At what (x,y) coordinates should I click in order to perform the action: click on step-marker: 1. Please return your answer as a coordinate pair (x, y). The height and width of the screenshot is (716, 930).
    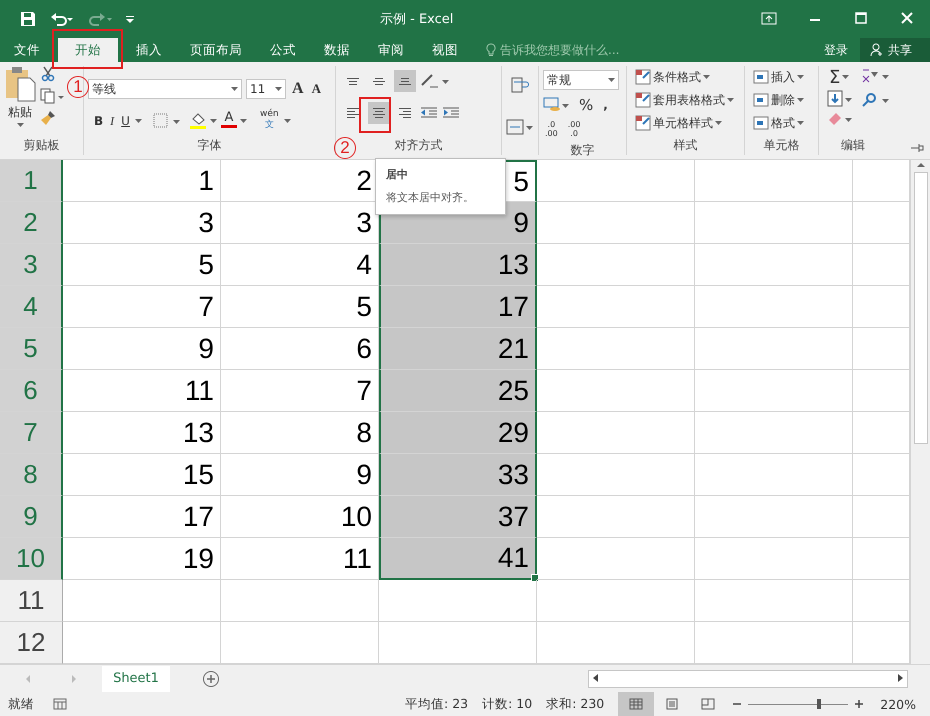
    Looking at the image, I should click on (78, 87).